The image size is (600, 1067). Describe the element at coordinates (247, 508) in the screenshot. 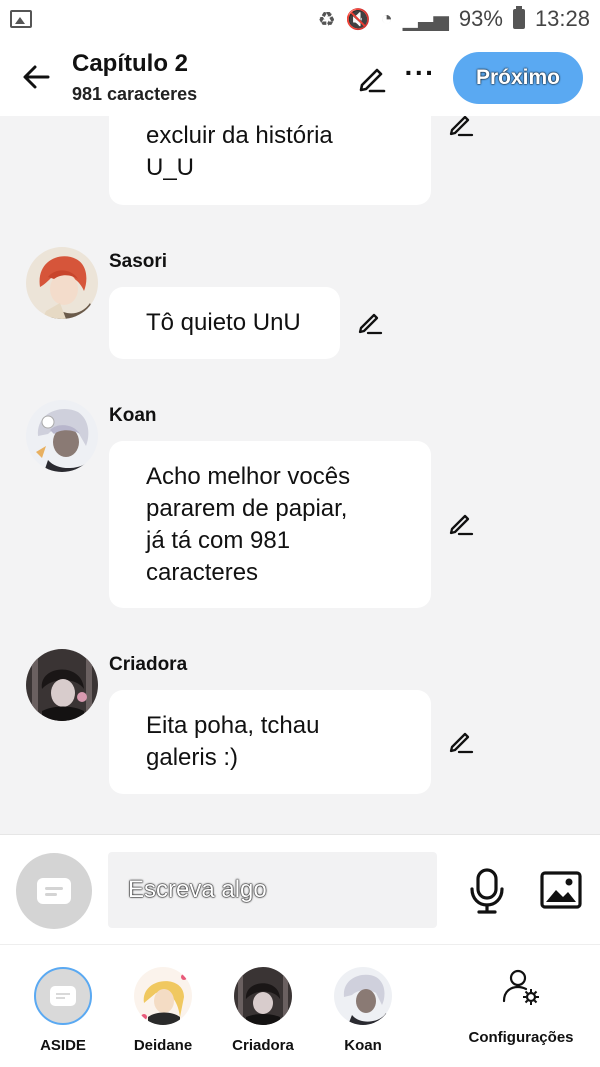

I see `message-line: pararem de papiar,` at that location.